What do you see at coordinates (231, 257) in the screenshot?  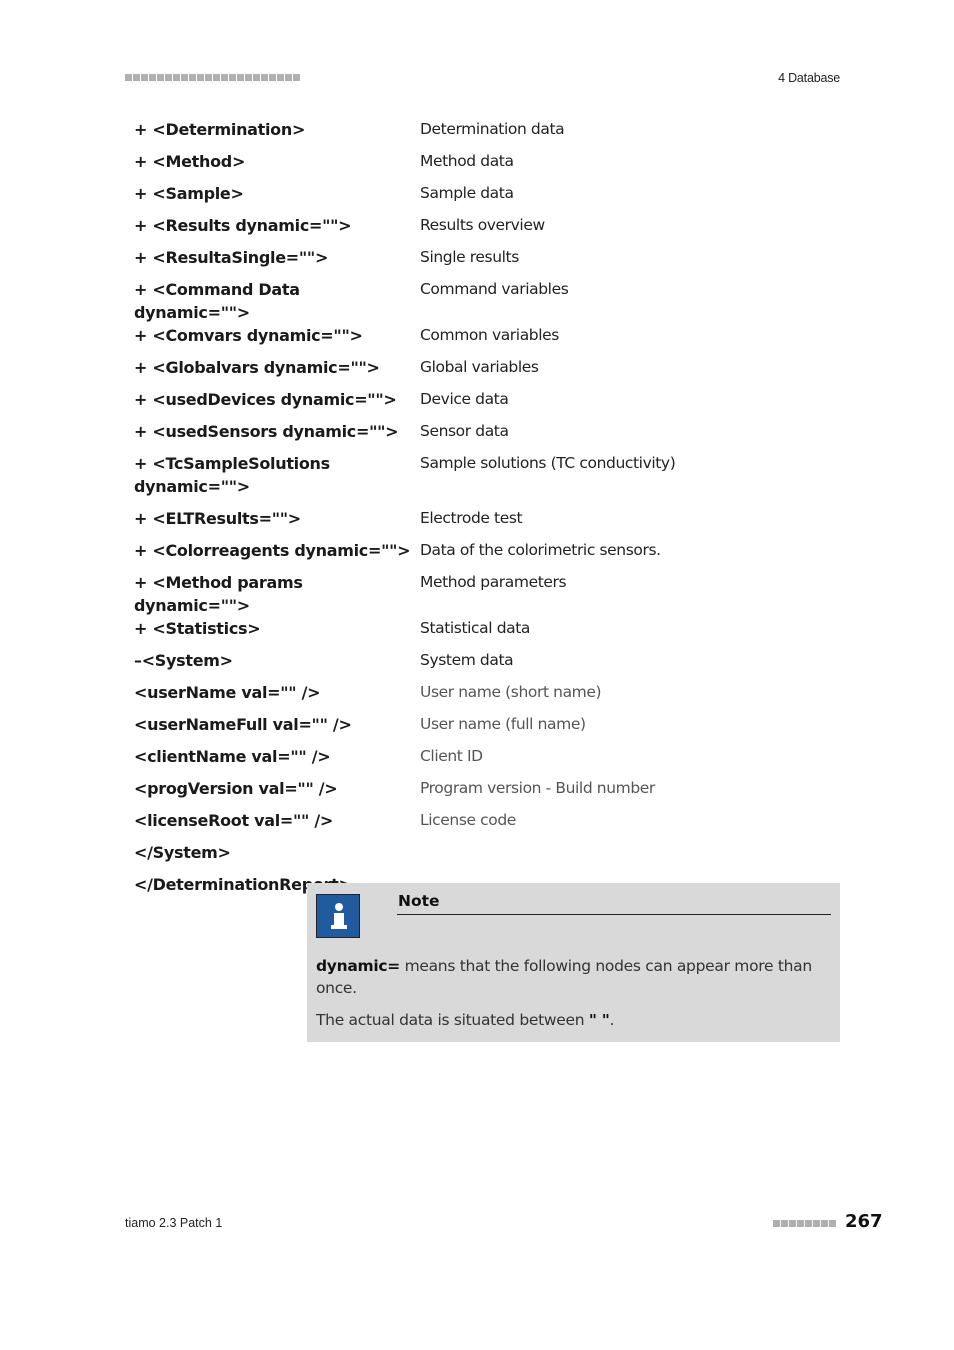 I see `xml-tag: + <ResultaSingle="">` at bounding box center [231, 257].